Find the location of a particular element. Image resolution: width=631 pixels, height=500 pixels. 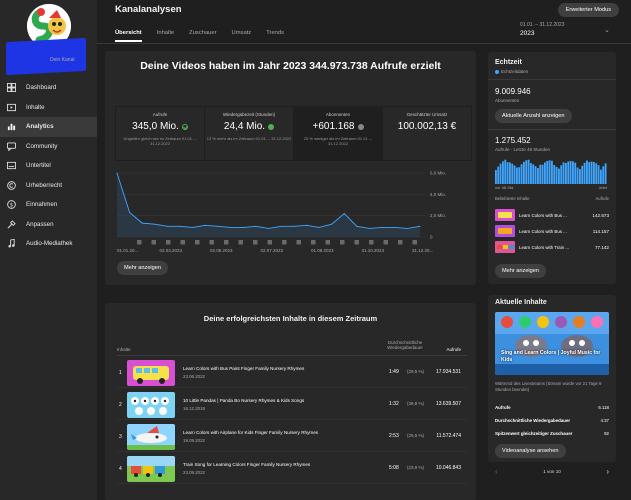

sidebar-item-subtitles: Untertitel is located at coordinates (48, 166).